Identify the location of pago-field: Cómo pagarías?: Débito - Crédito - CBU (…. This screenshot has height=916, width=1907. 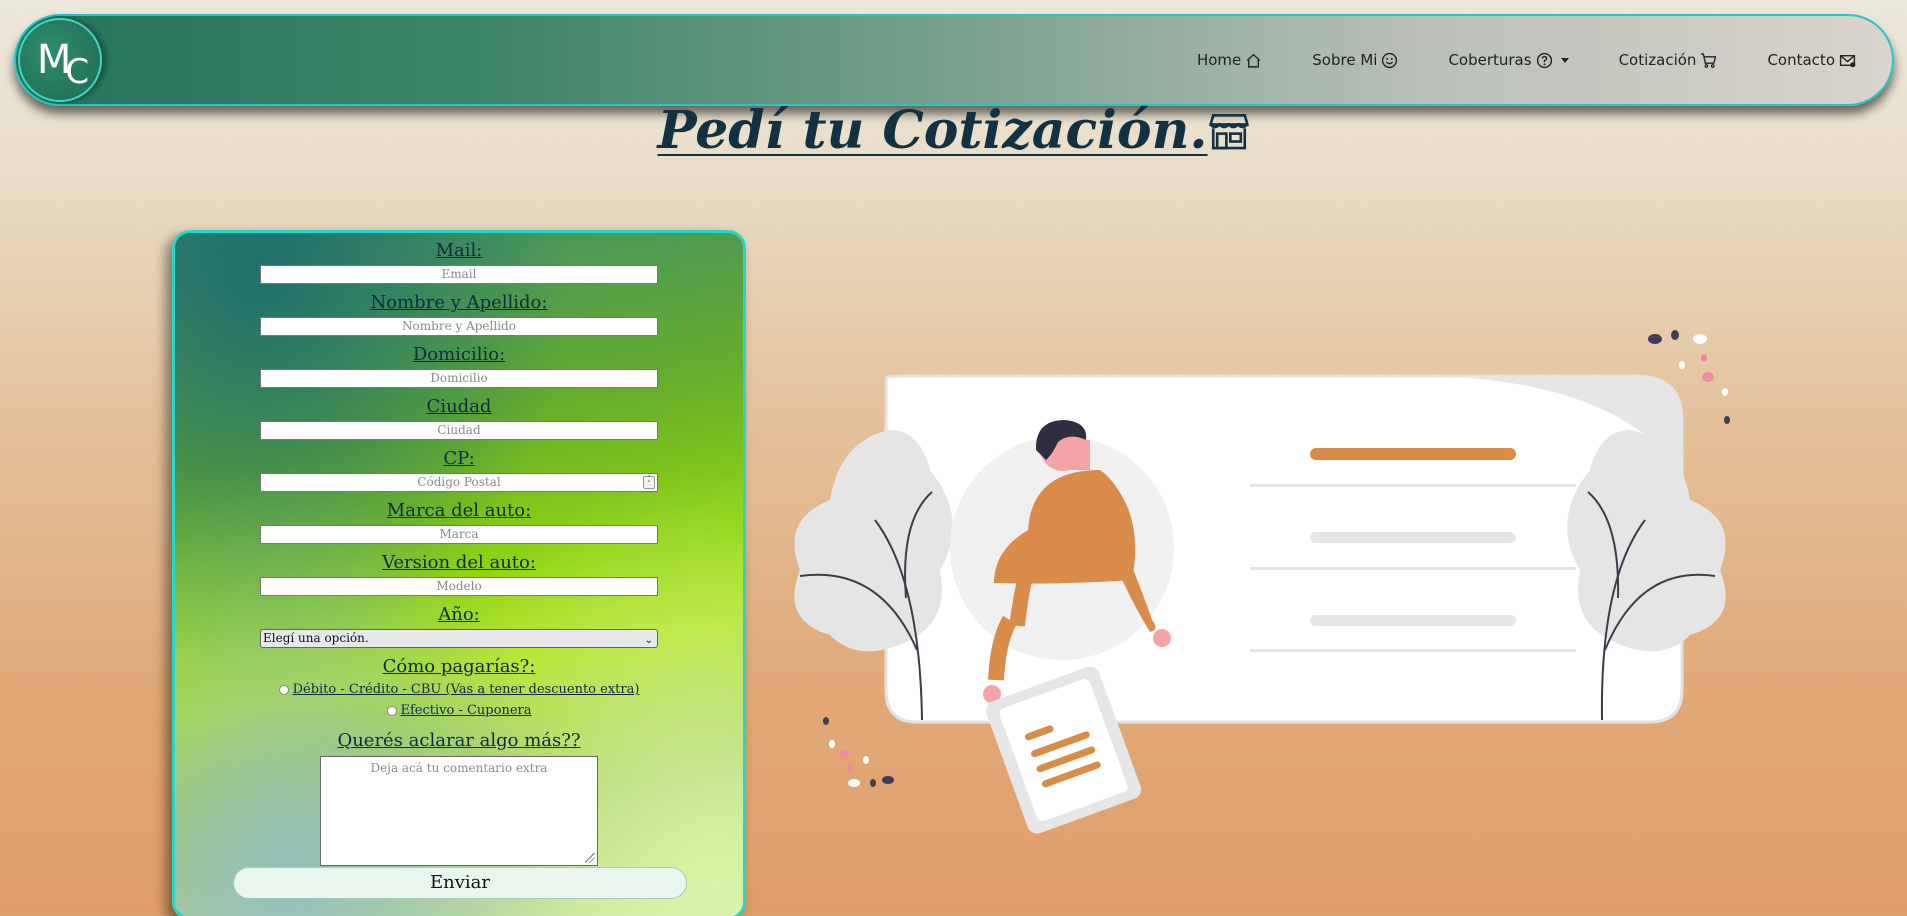
(459, 688).